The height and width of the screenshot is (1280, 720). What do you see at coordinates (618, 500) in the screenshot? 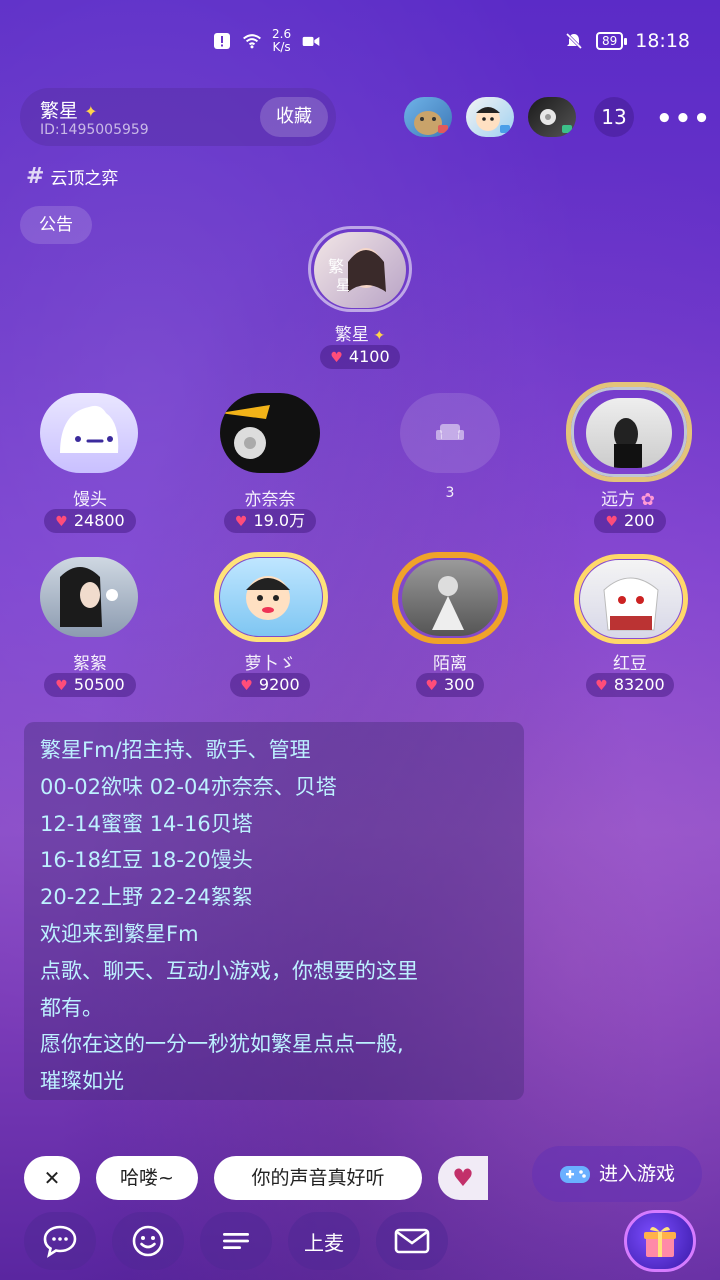
I see `seat-4-name-text: 远方` at bounding box center [618, 500].